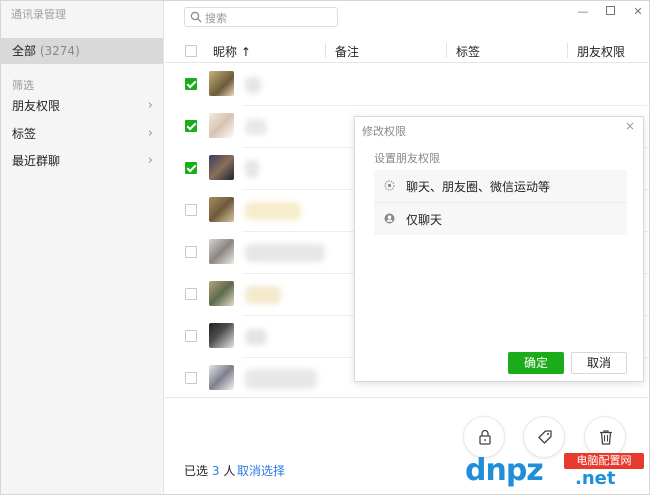 The height and width of the screenshot is (495, 650). Describe the element at coordinates (407, 397) in the screenshot. I see `divider` at that location.